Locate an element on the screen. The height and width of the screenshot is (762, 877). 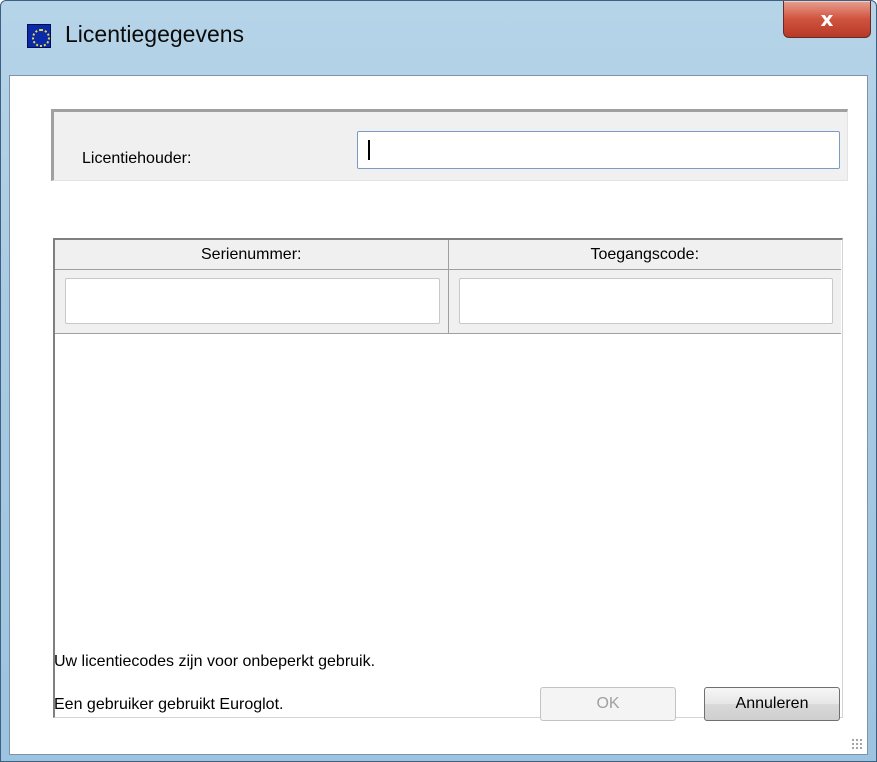
license-holder-label: Licentiehouder: is located at coordinates (137, 158).